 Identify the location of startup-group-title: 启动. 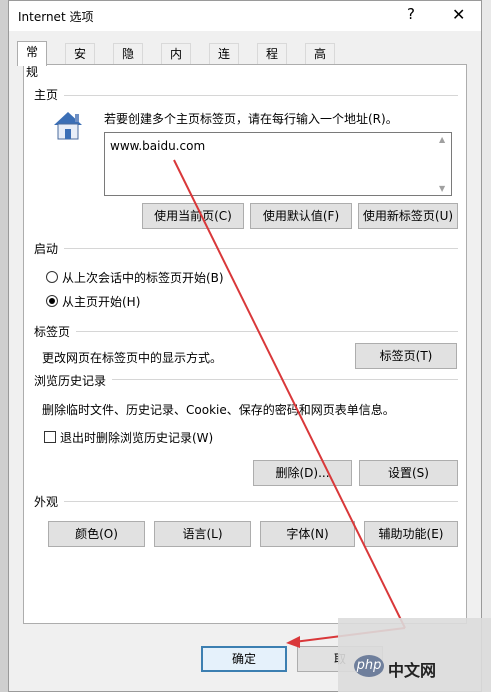
(49, 248).